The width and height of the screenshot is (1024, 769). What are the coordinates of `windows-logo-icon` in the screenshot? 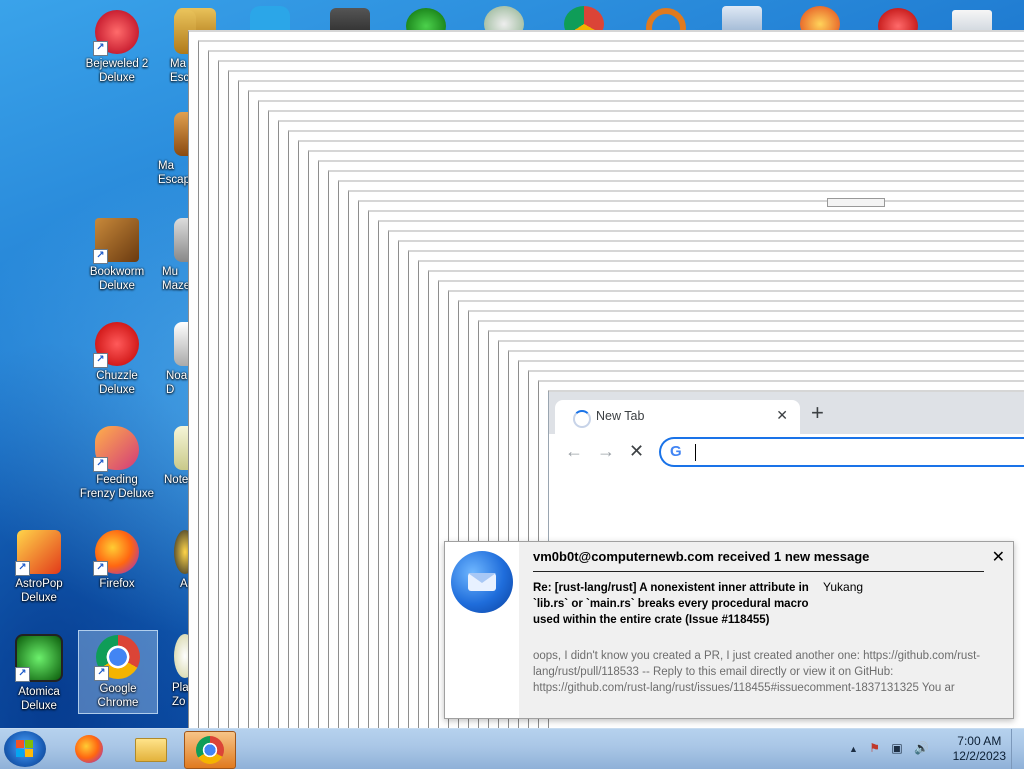 It's located at (25, 749).